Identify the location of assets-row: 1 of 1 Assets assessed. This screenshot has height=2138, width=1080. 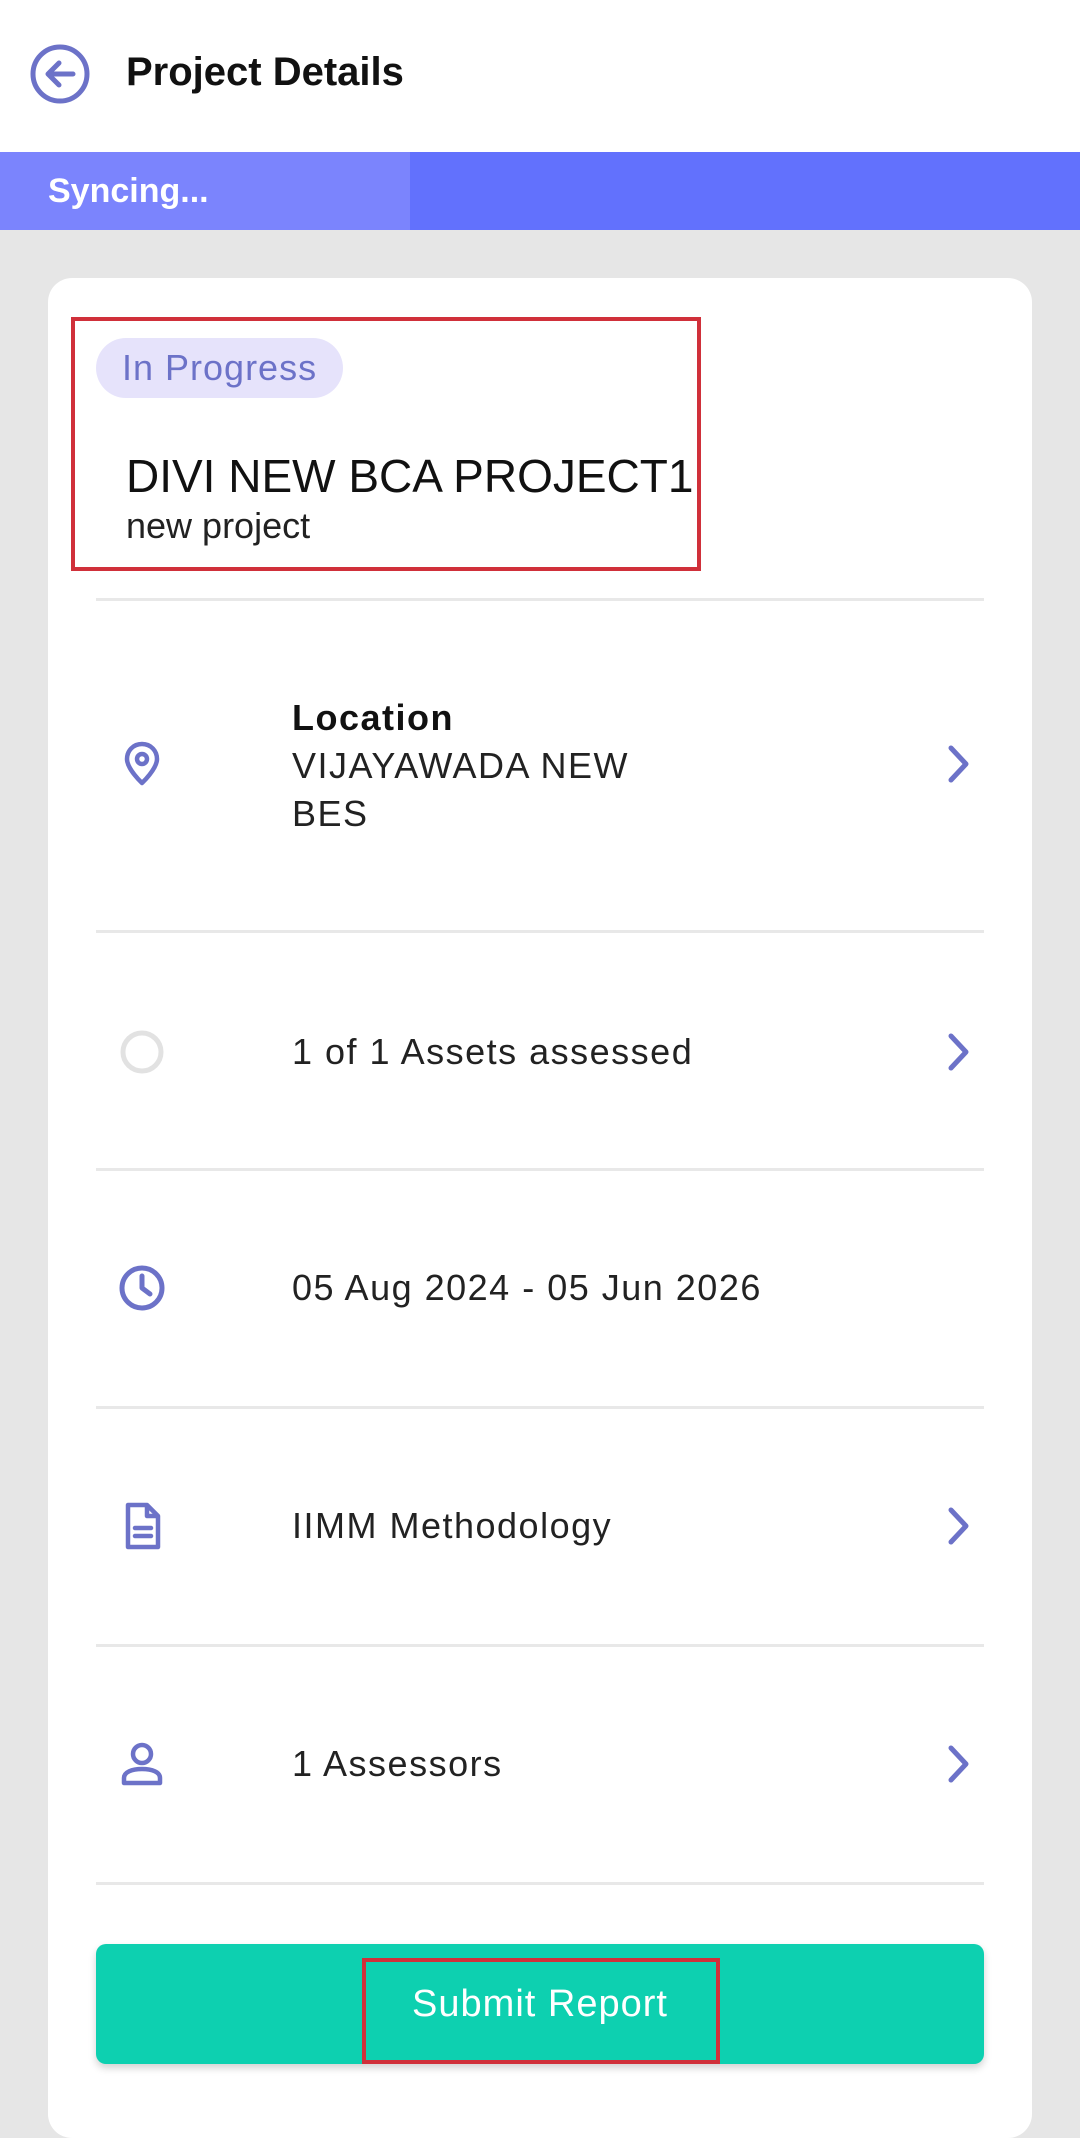
(540, 1050).